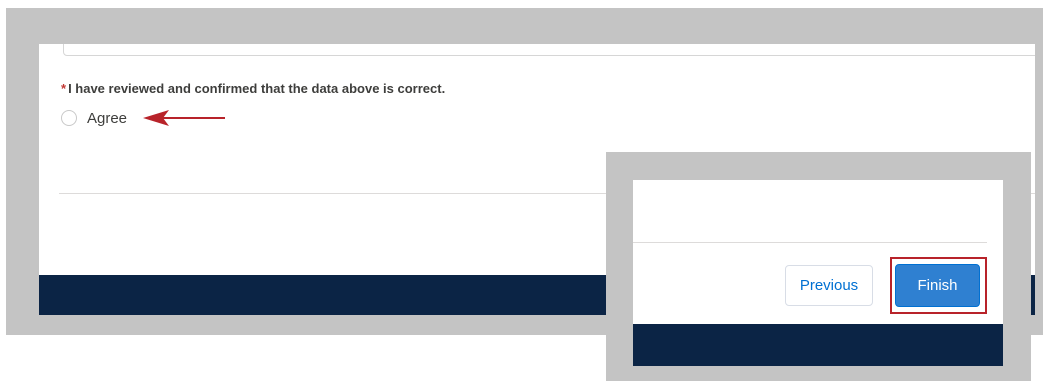 The image size is (1043, 381). I want to click on finish-button: Finish, so click(937, 285).